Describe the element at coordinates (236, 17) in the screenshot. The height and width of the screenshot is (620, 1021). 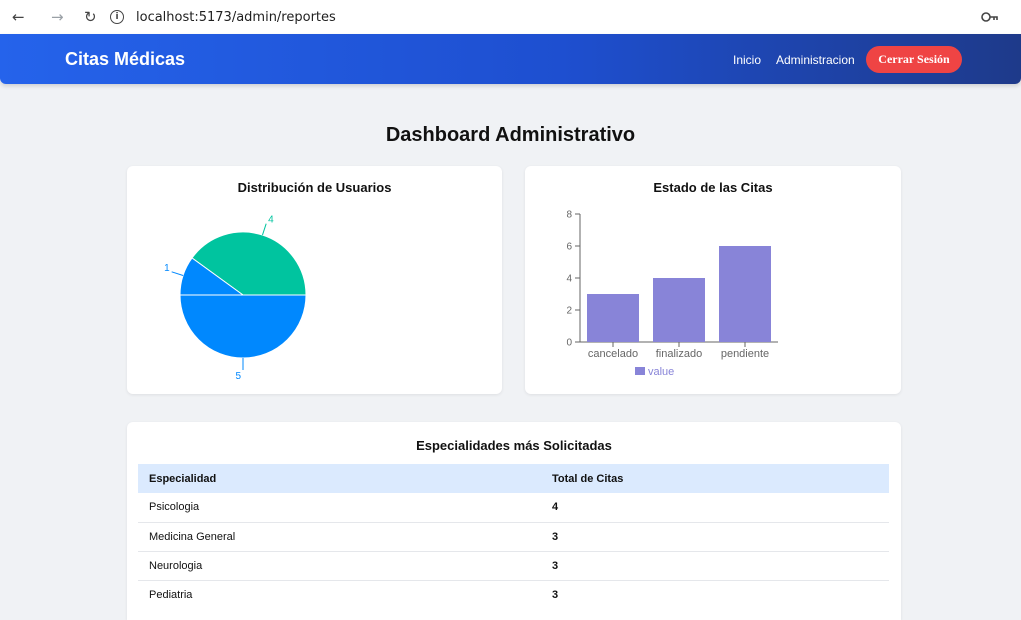
I see `url-text: localhost:5173/admin/reportes` at that location.